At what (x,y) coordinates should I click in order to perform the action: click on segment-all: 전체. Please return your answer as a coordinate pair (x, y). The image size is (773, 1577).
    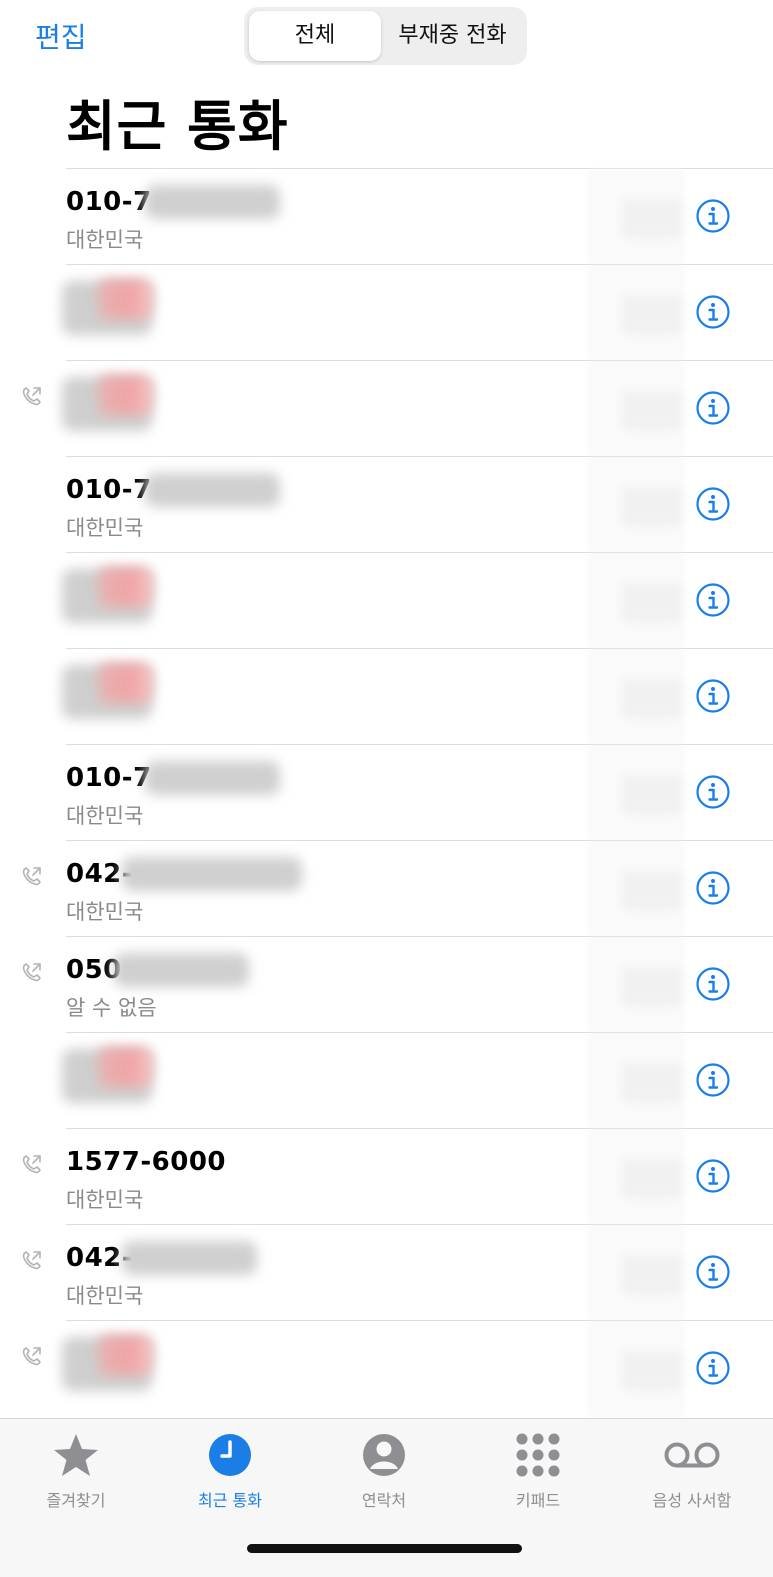
    Looking at the image, I should click on (315, 36).